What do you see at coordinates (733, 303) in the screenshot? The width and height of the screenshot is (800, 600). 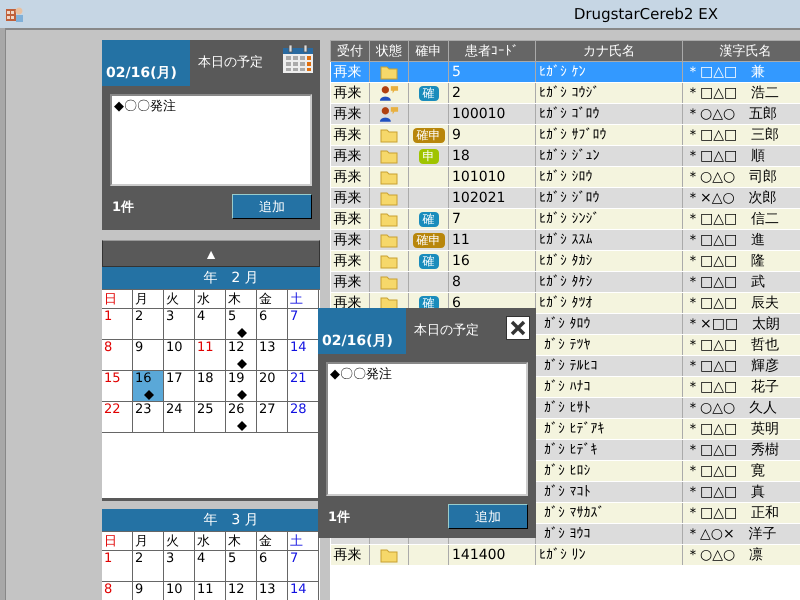 I see `table-cell: ＊□△□ 辰夫` at bounding box center [733, 303].